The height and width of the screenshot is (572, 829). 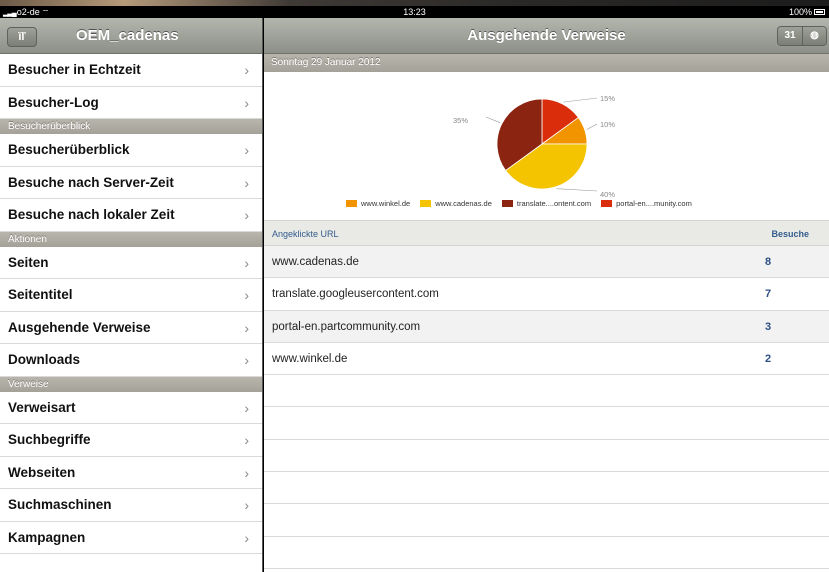 I want to click on report-list-item-label: Suchmaschinen, so click(x=60, y=504).